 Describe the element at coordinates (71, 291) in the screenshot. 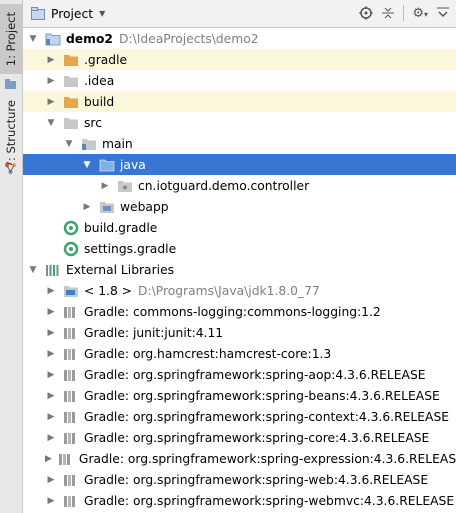

I see `jdk-icon` at that location.